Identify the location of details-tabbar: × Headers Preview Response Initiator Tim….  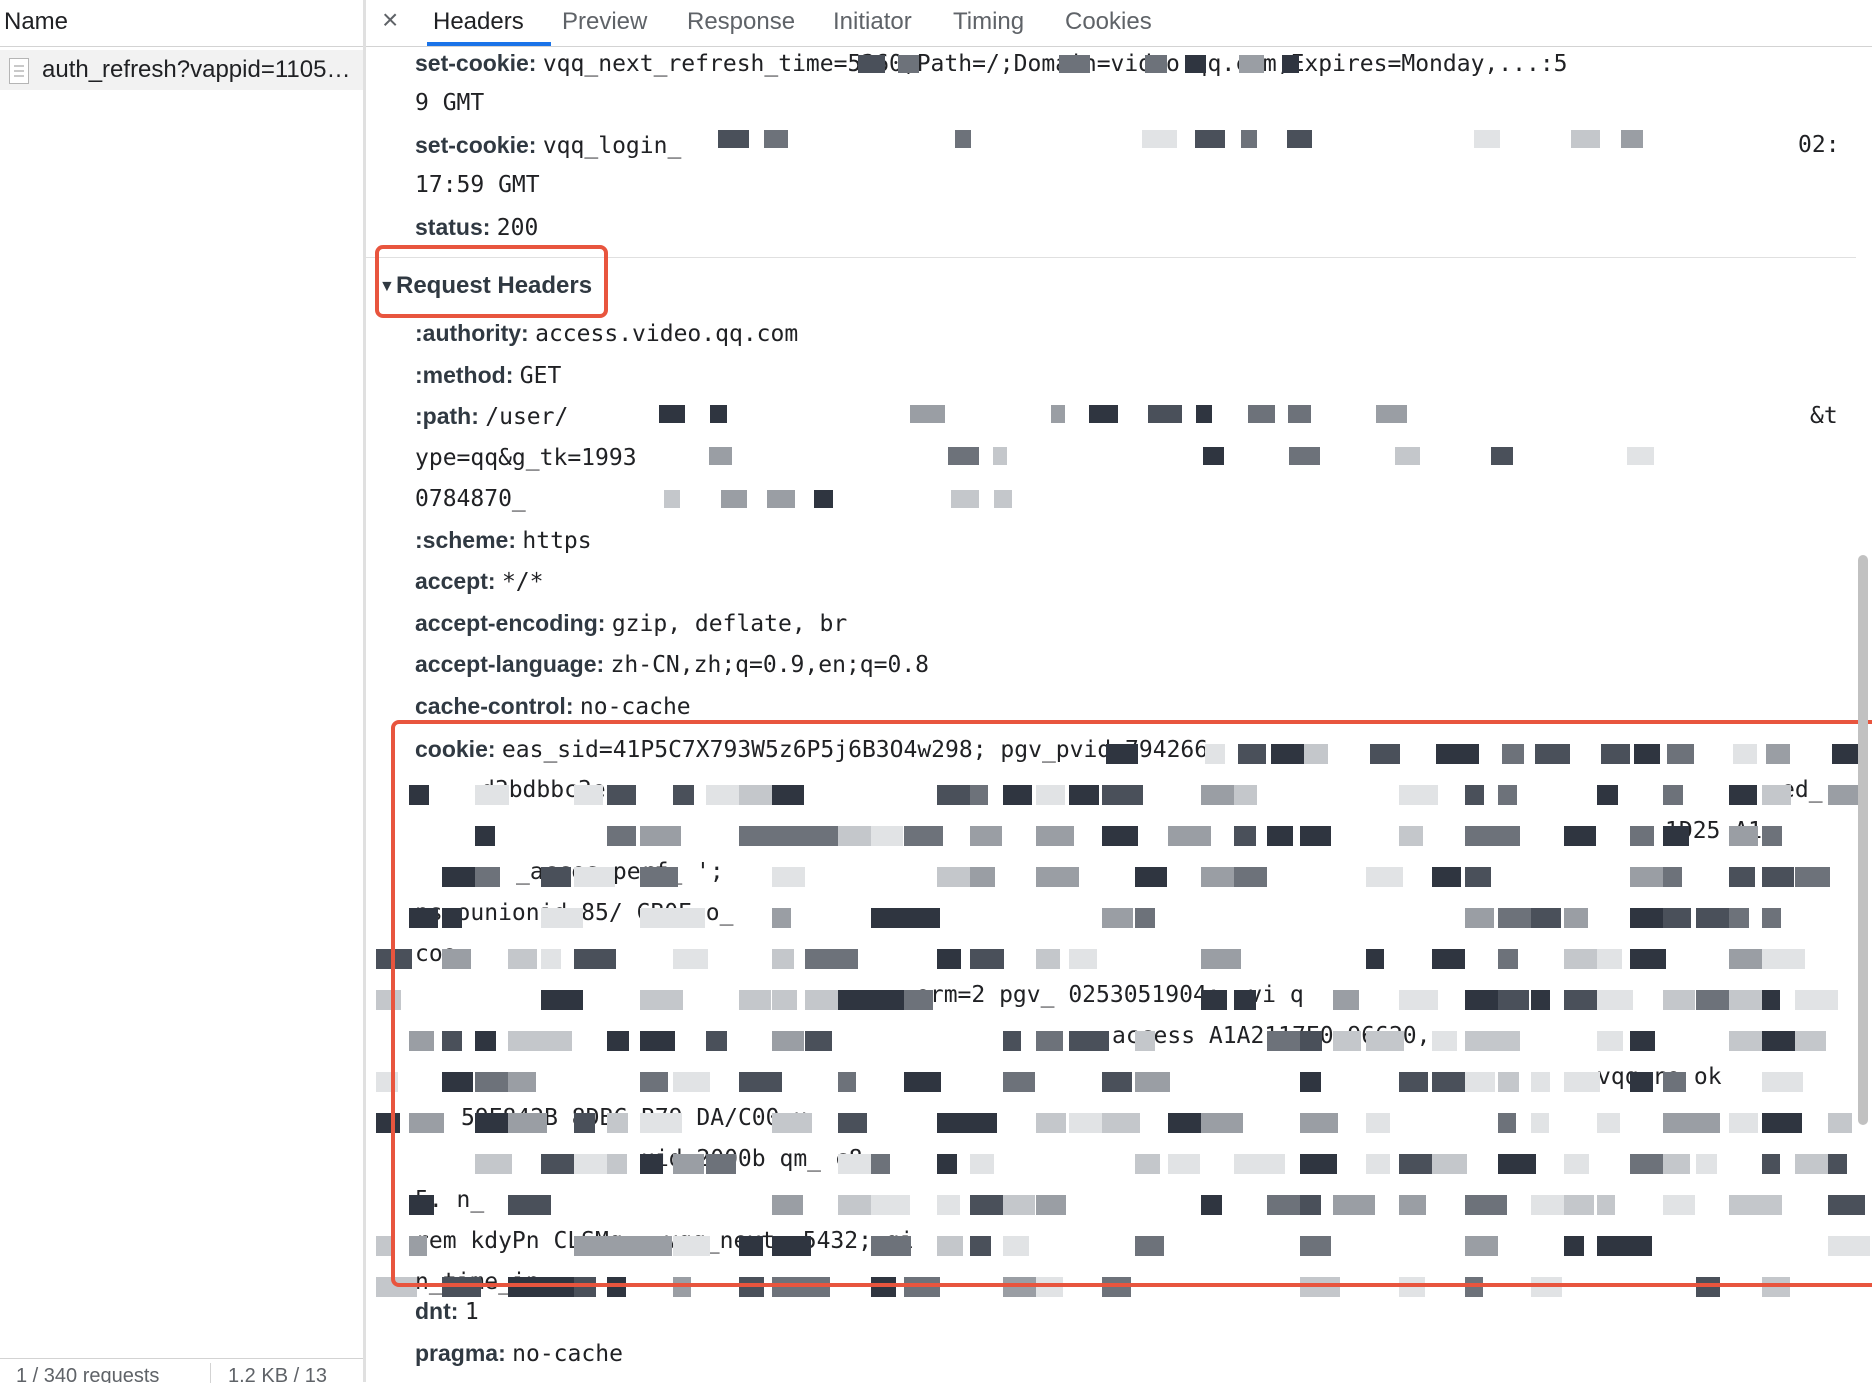
(1119, 23).